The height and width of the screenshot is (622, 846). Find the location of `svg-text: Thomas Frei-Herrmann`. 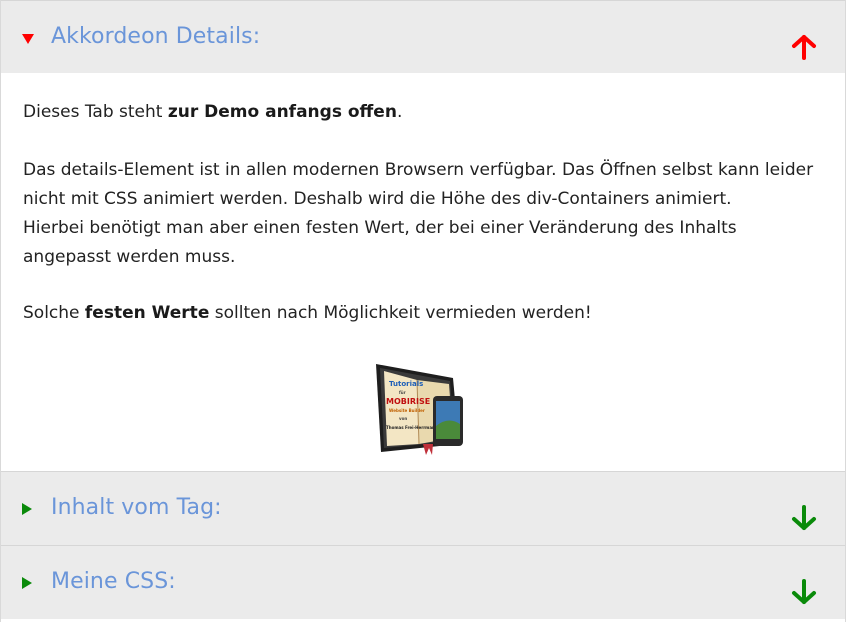

svg-text: Thomas Frei-Herrmann is located at coordinates (412, 427).